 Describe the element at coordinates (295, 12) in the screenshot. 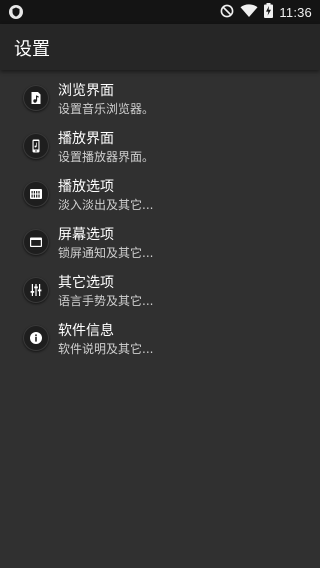

I see `status-time: 11:36` at that location.